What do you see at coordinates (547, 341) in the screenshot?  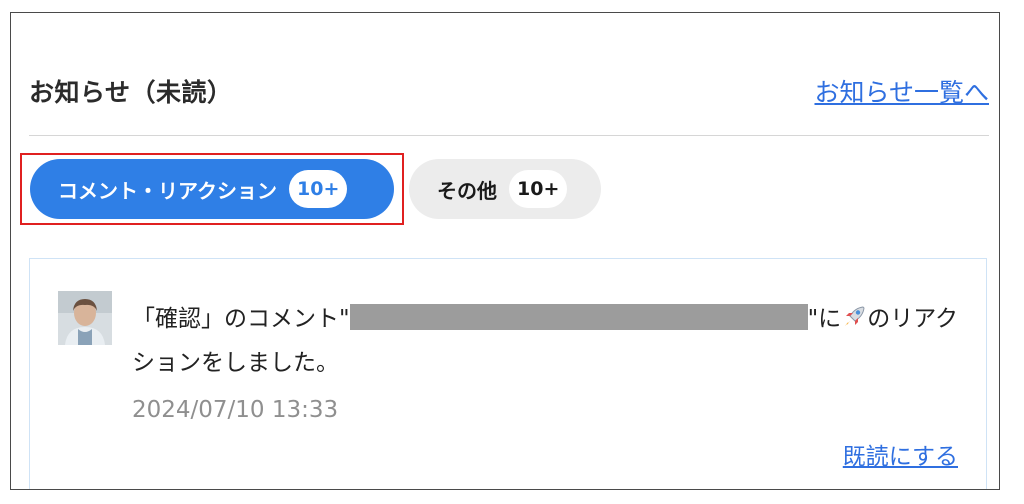 I see `notification-message: 「確認」のコメント" "に のリアクションをしました。` at bounding box center [547, 341].